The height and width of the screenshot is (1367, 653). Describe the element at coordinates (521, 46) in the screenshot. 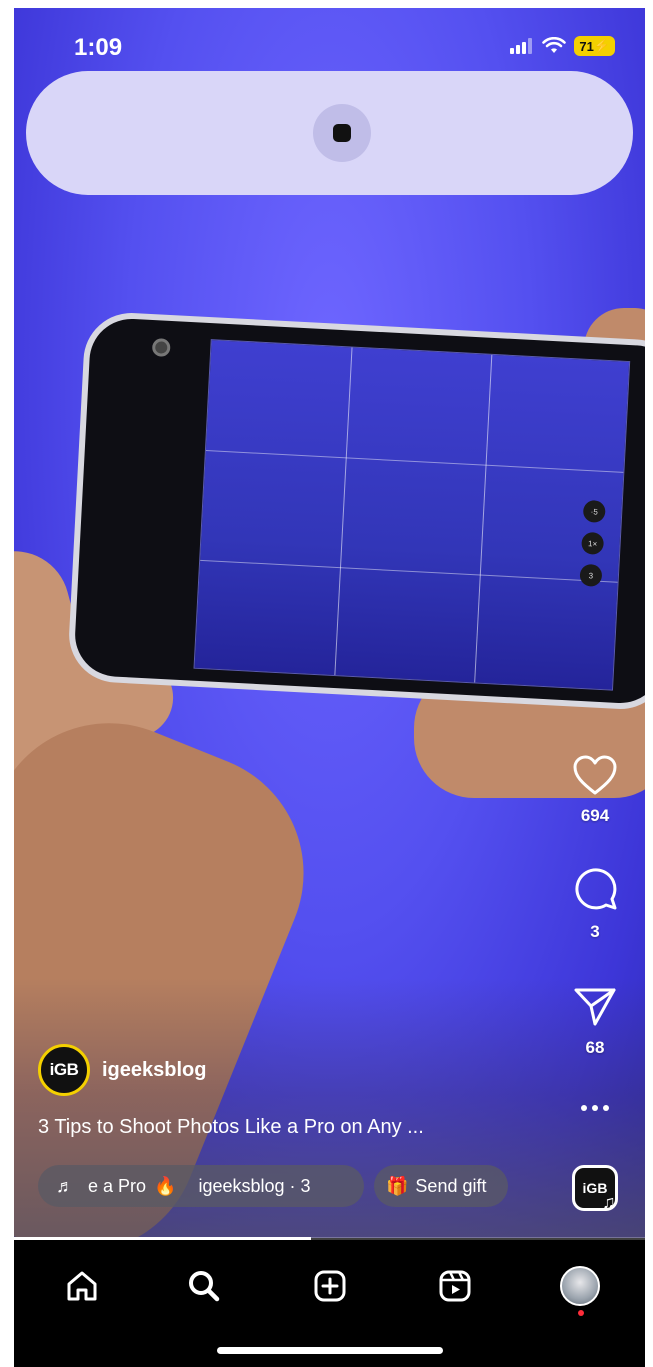

I see `signal-icon` at that location.